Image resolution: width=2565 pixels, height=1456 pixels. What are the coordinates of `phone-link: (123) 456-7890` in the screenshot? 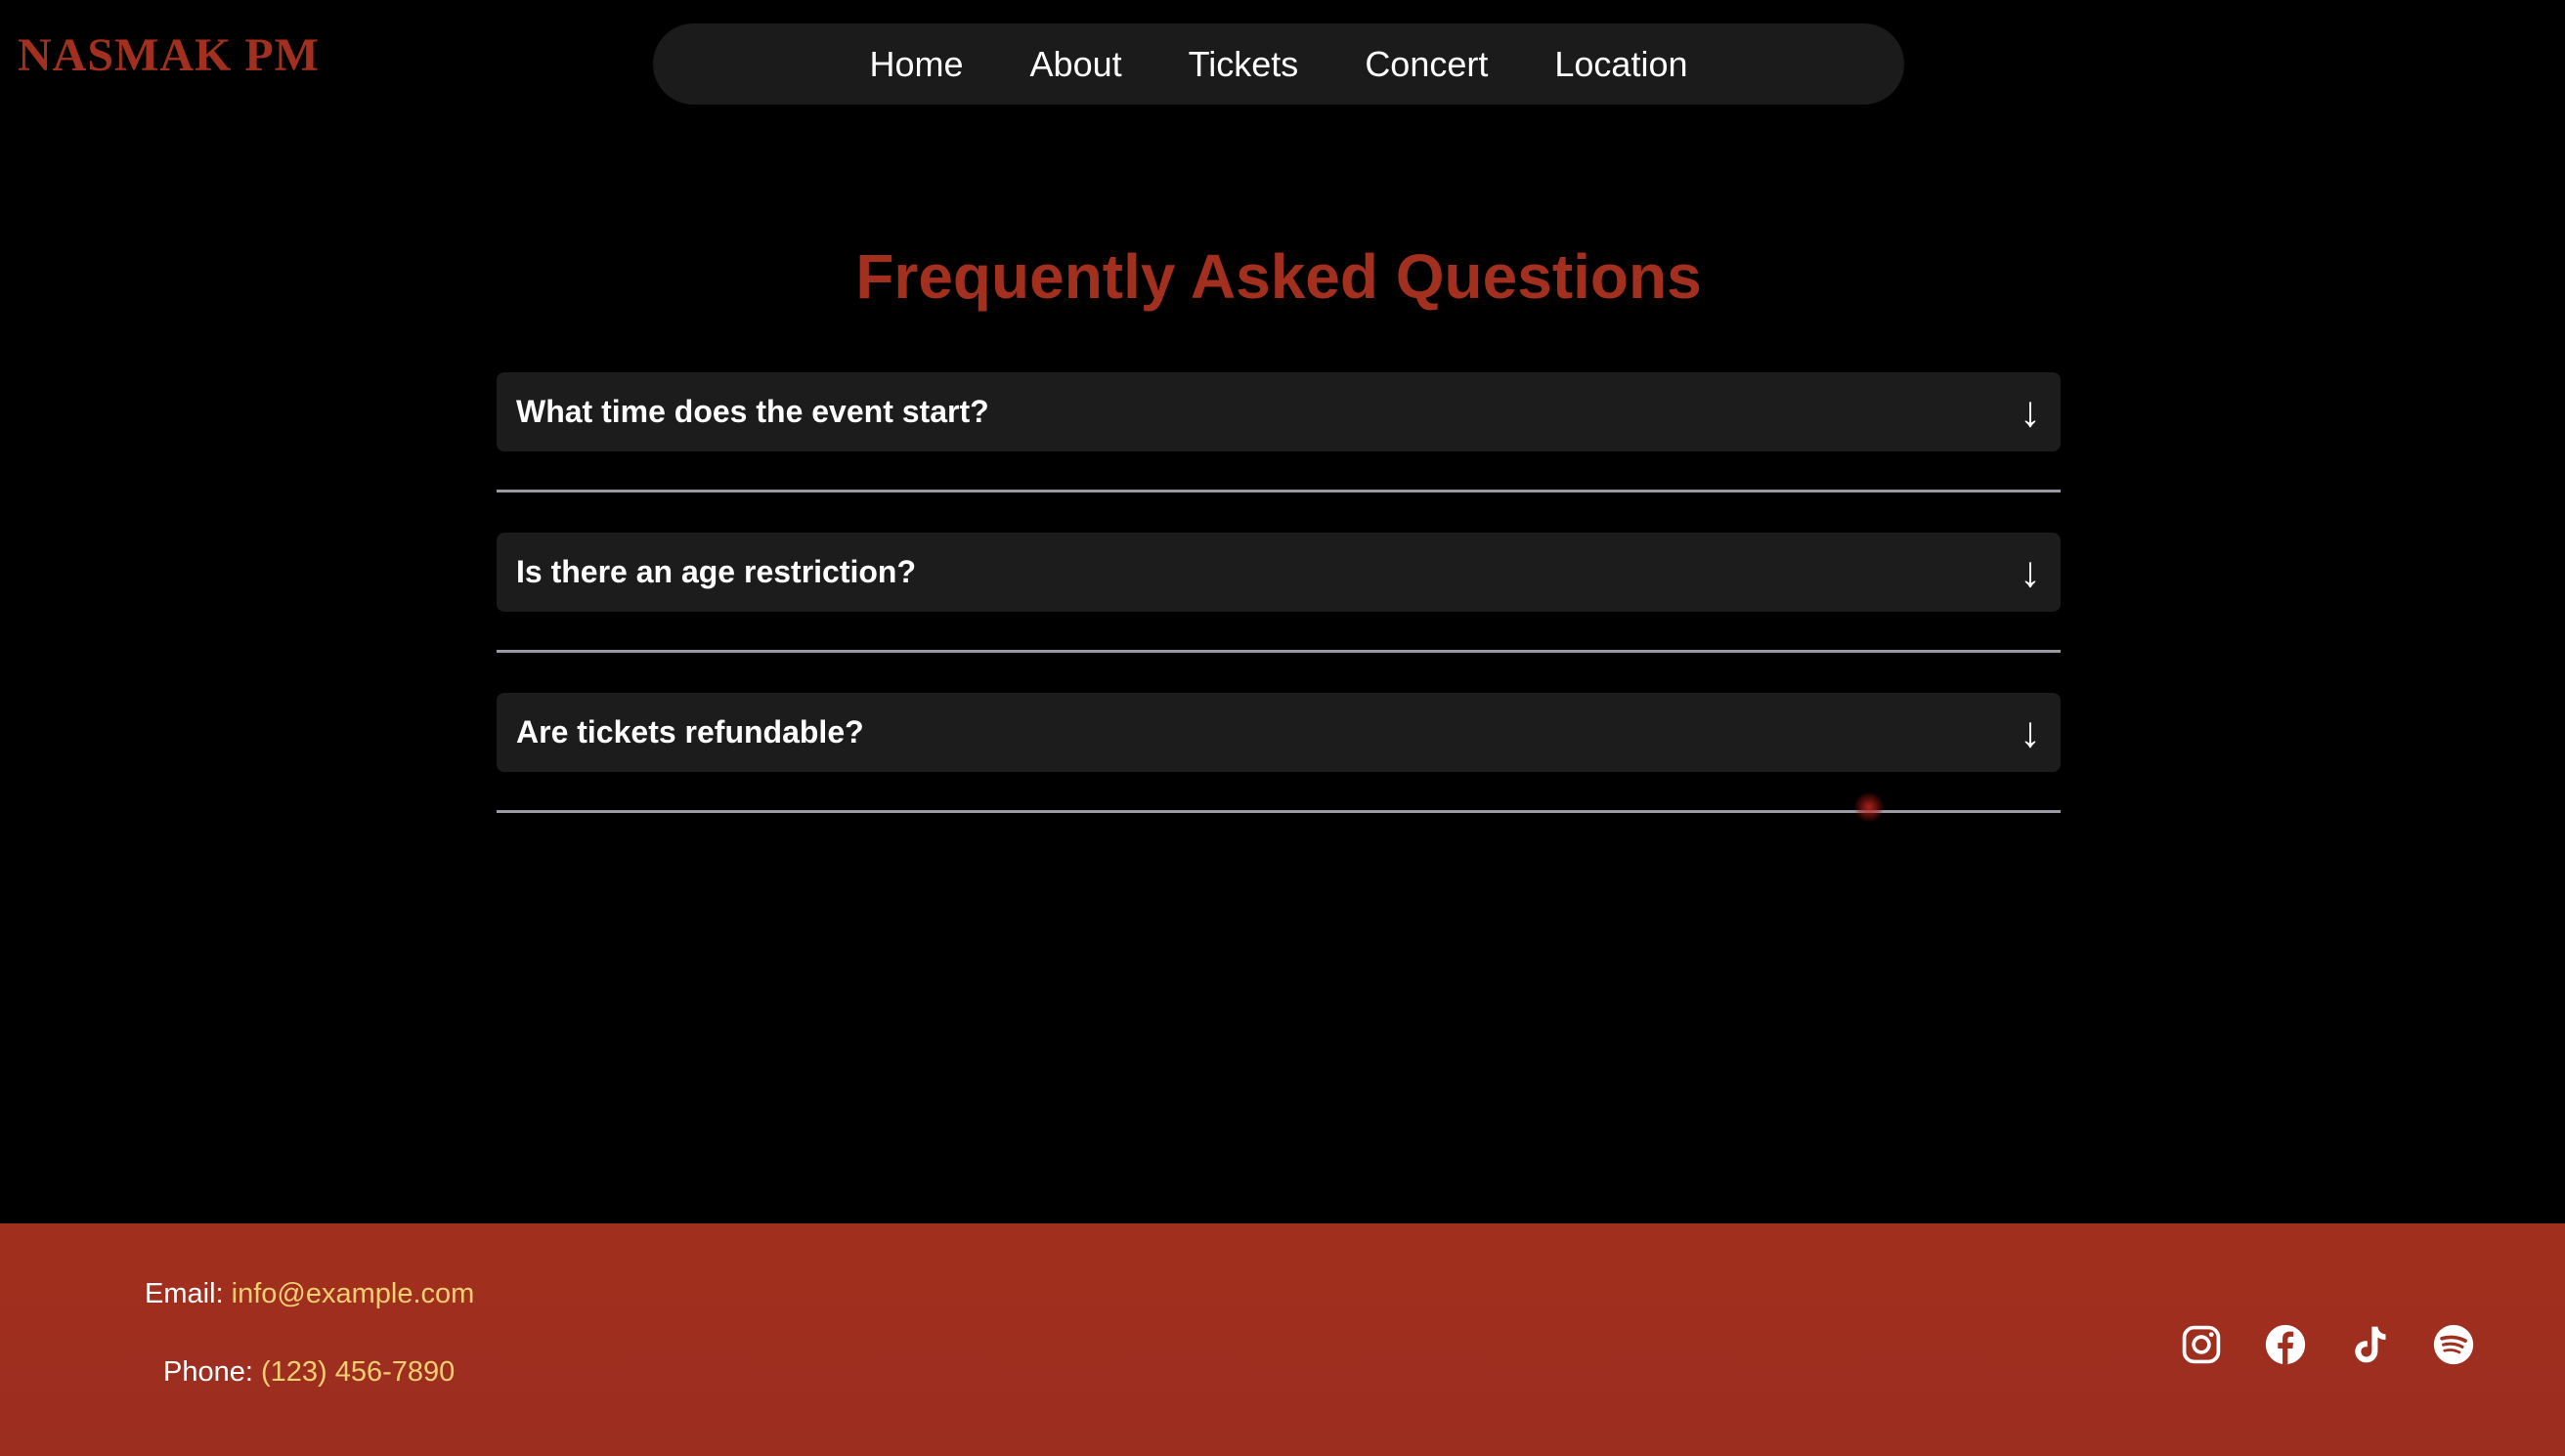 It's located at (358, 1372).